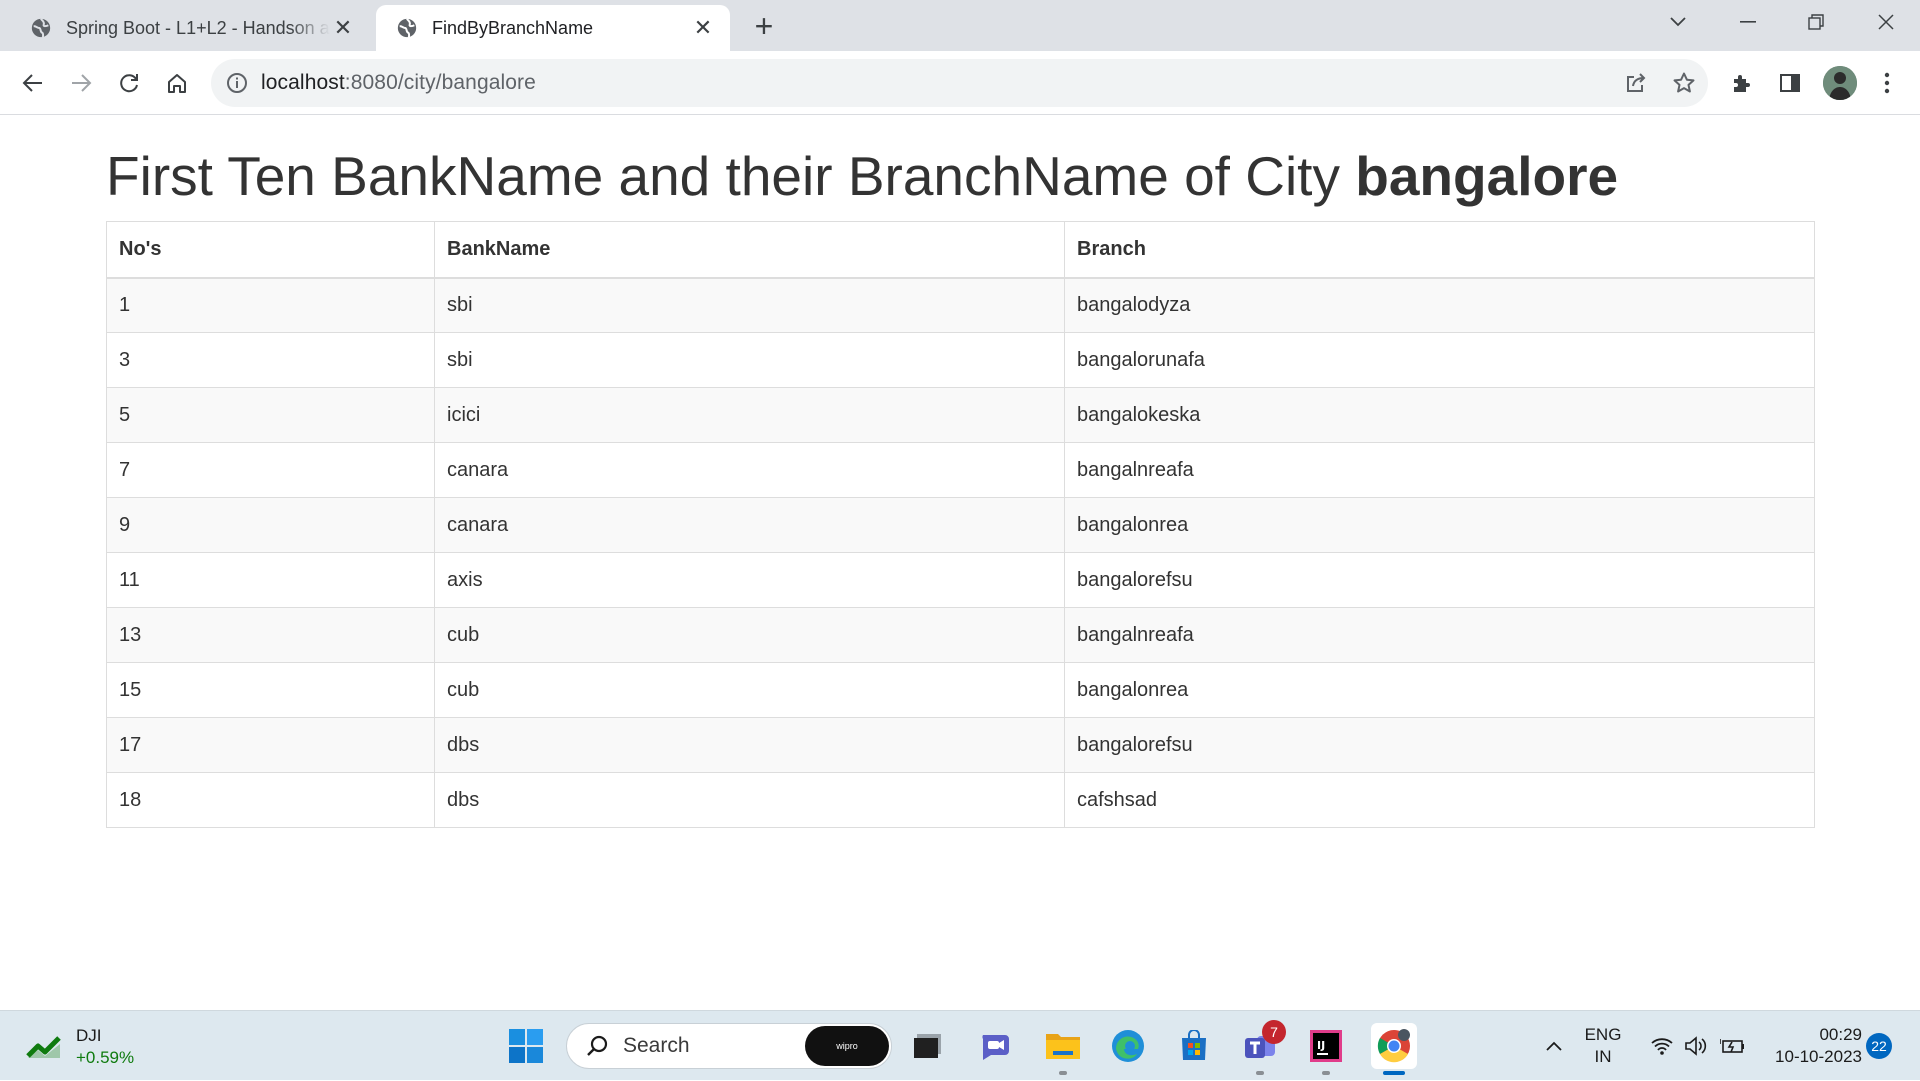 This screenshot has width=1920, height=1081. I want to click on language-indicator: ENG IN, so click(1603, 1046).